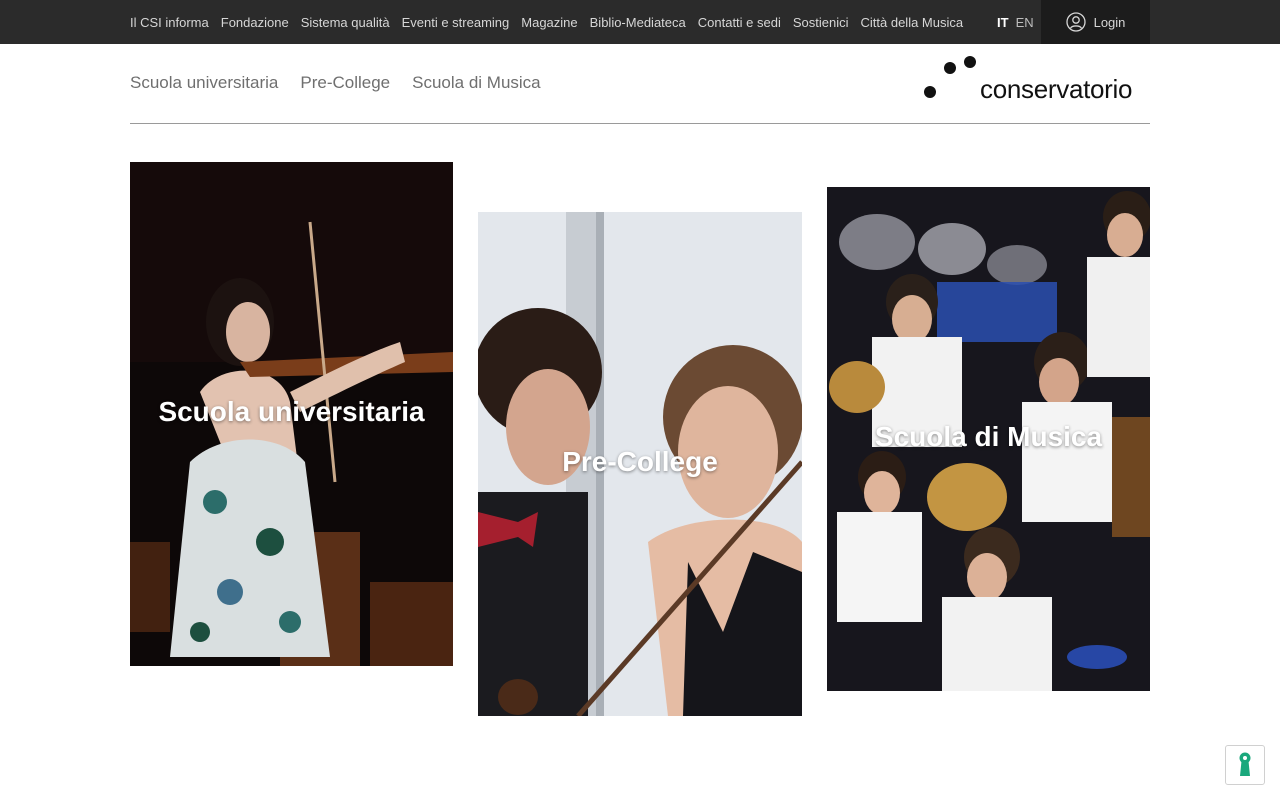  I want to click on language-switcher: IT EN, so click(1015, 22).